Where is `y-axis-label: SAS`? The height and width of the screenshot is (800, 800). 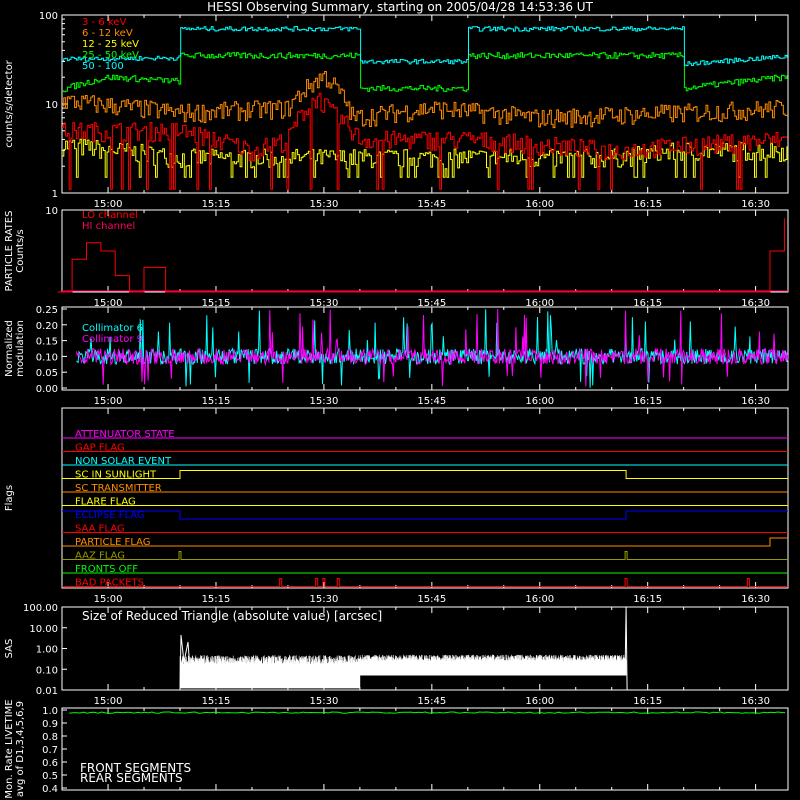
y-axis-label: SAS is located at coordinates (9, 649).